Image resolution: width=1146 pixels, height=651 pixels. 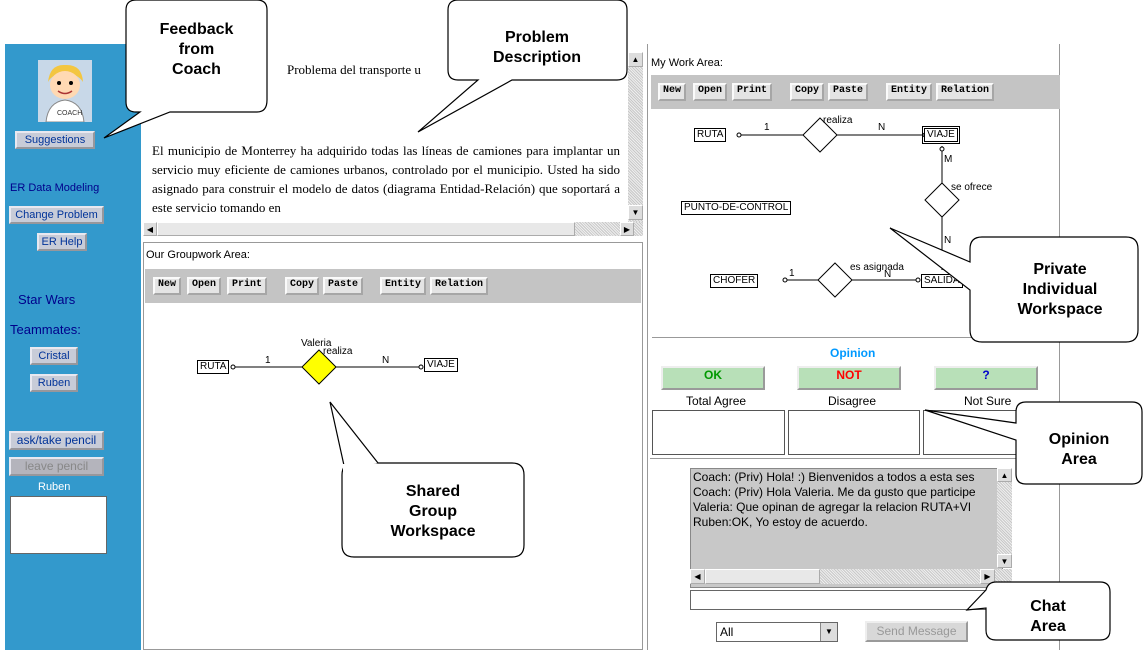 I want to click on callout-shared-text: Shared Group Workspace, so click(x=433, y=511).